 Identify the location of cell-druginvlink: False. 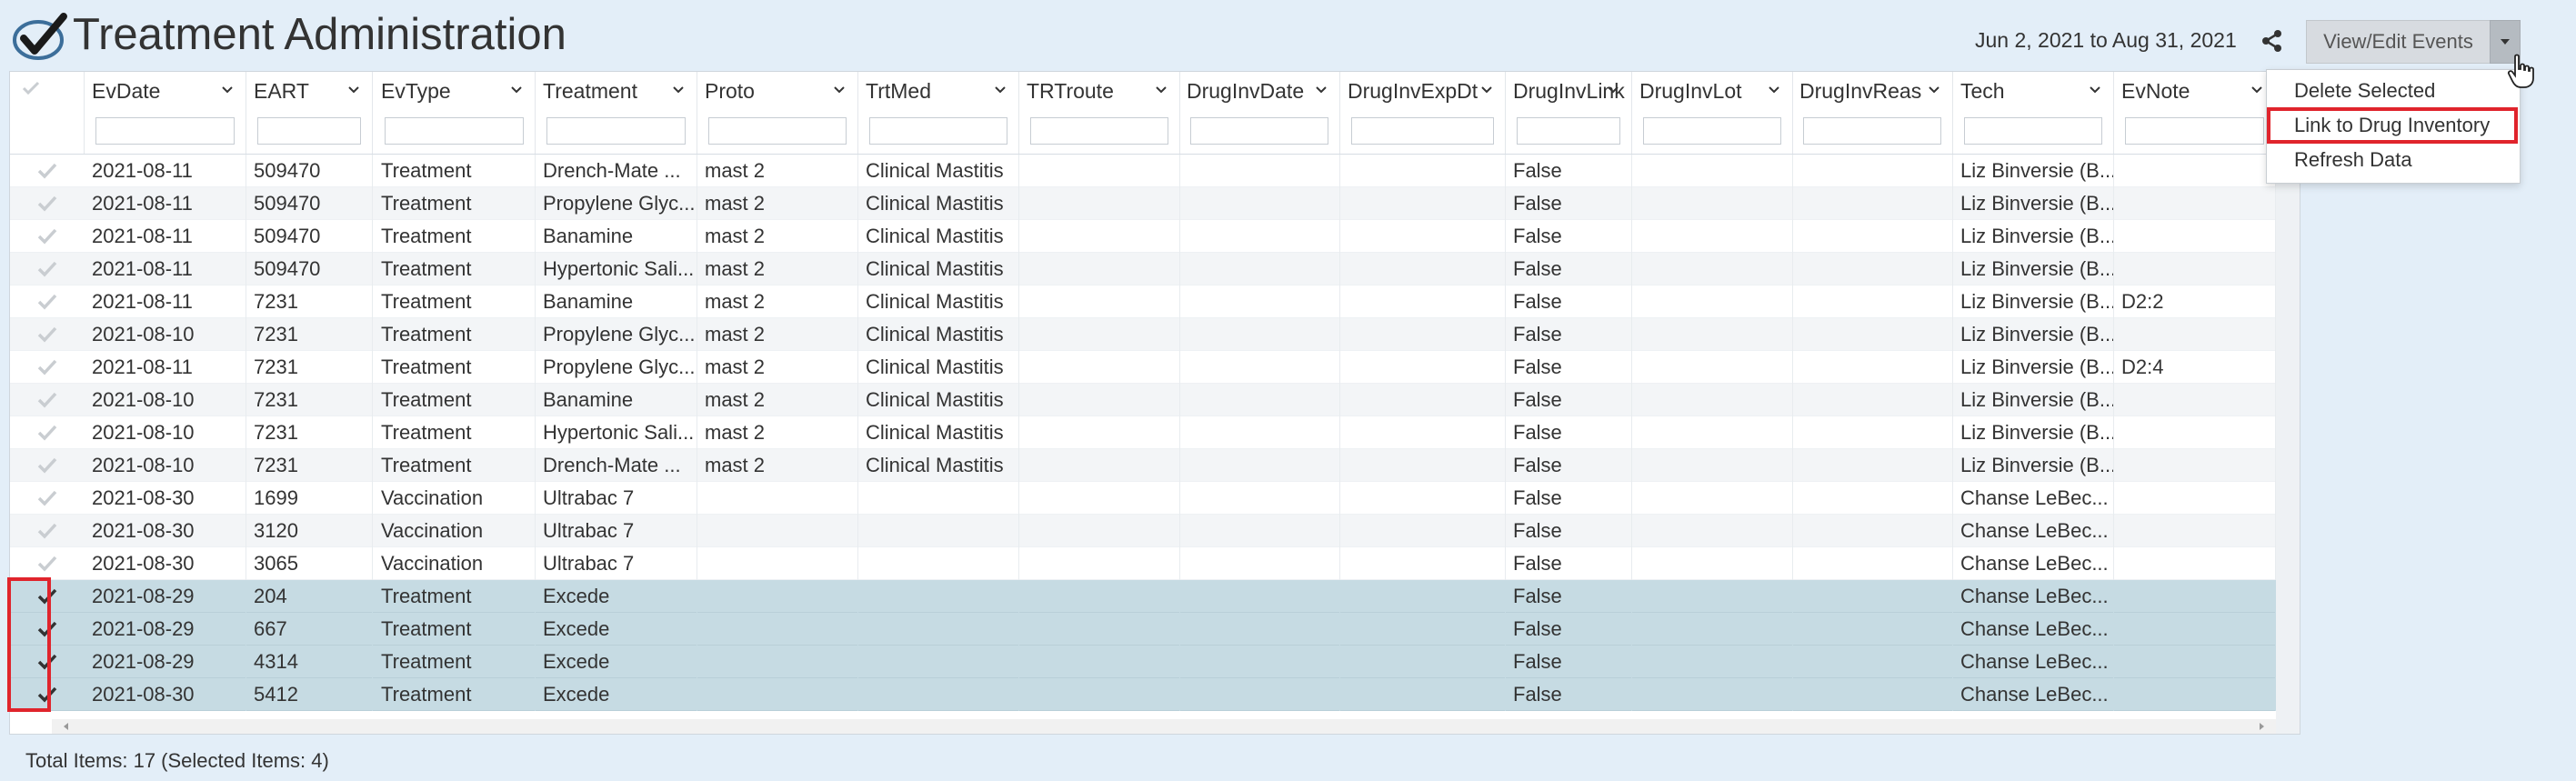
(1569, 171).